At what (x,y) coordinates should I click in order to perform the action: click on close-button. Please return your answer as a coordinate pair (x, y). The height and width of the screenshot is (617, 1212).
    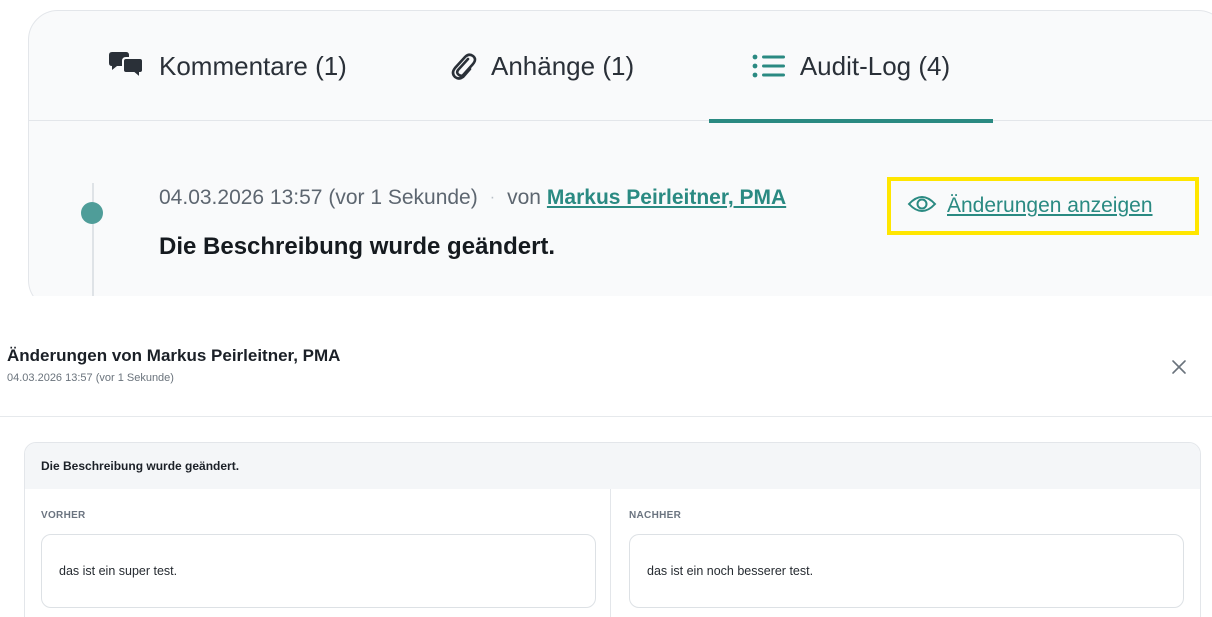
    Looking at the image, I should click on (1179, 367).